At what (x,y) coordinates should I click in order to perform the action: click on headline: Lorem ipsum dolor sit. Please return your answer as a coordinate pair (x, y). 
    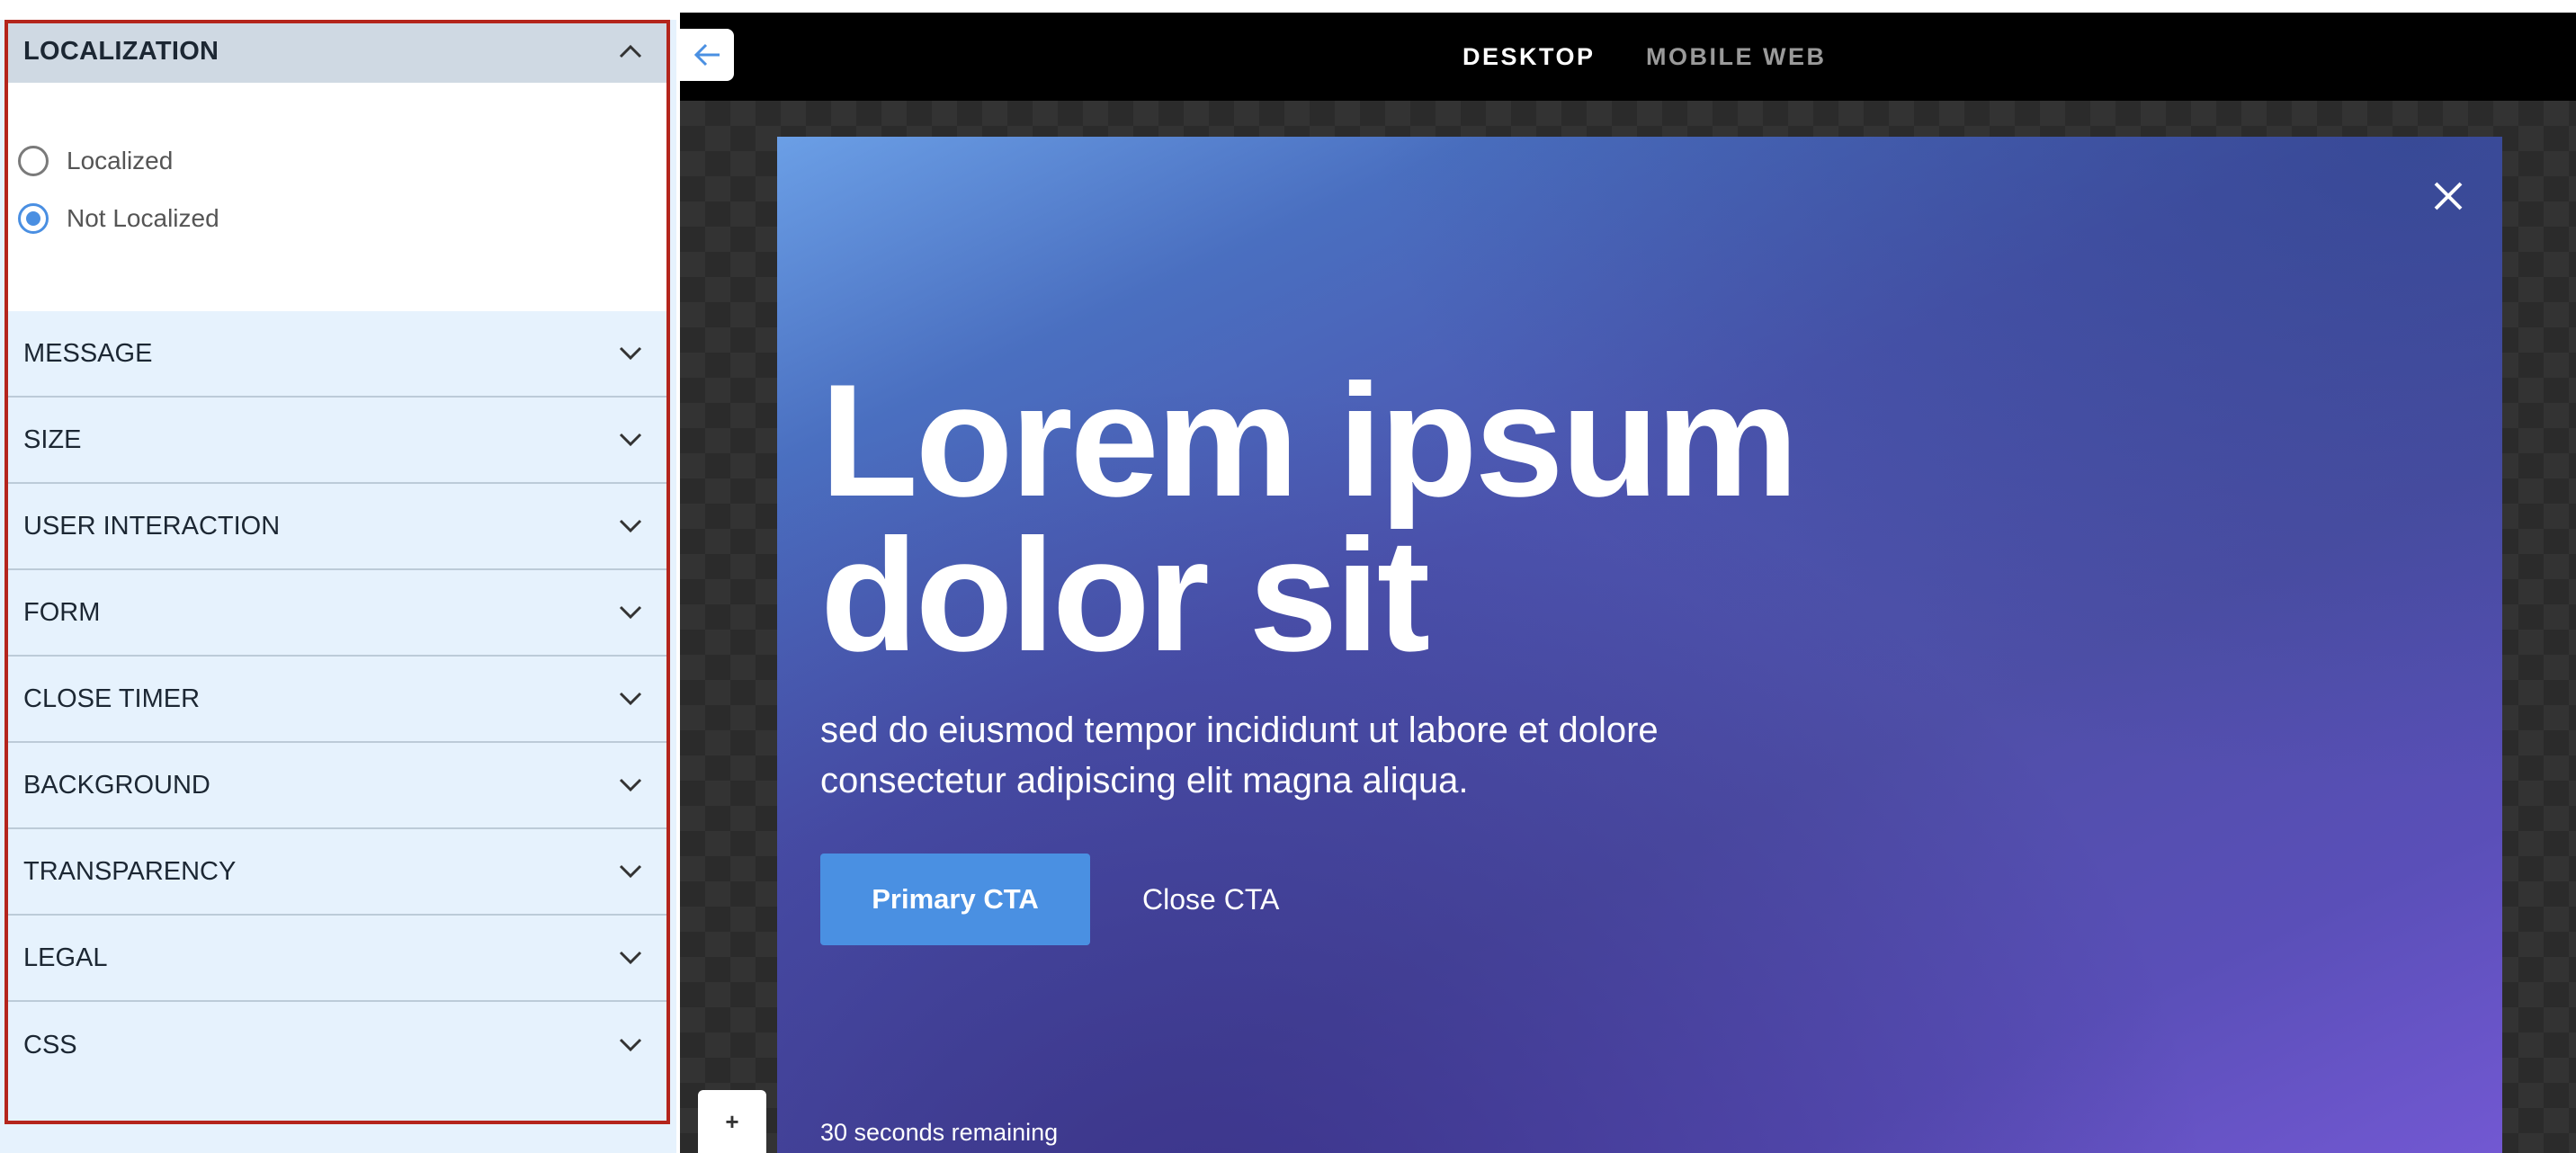
    Looking at the image, I should click on (1360, 518).